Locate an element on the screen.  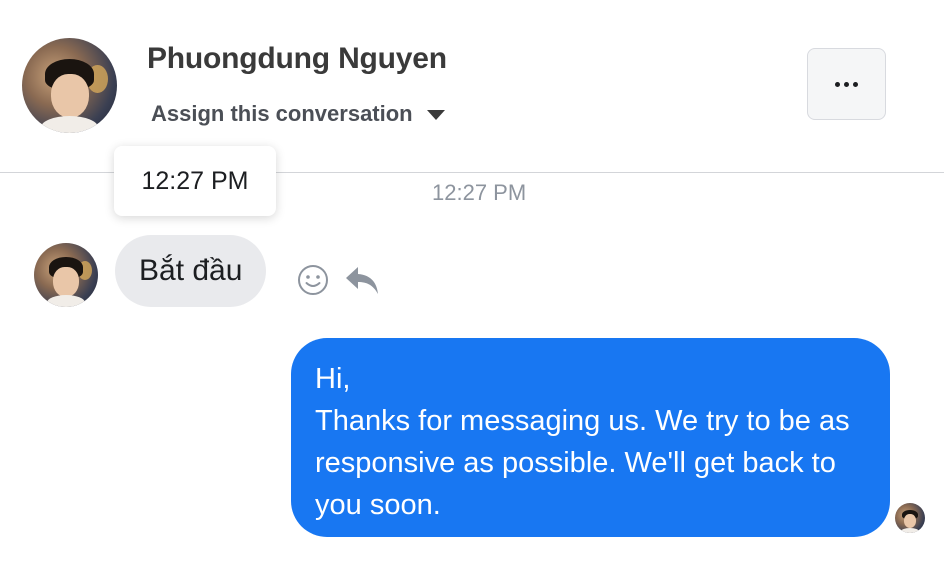
more-horizontal-icon is located at coordinates (846, 84).